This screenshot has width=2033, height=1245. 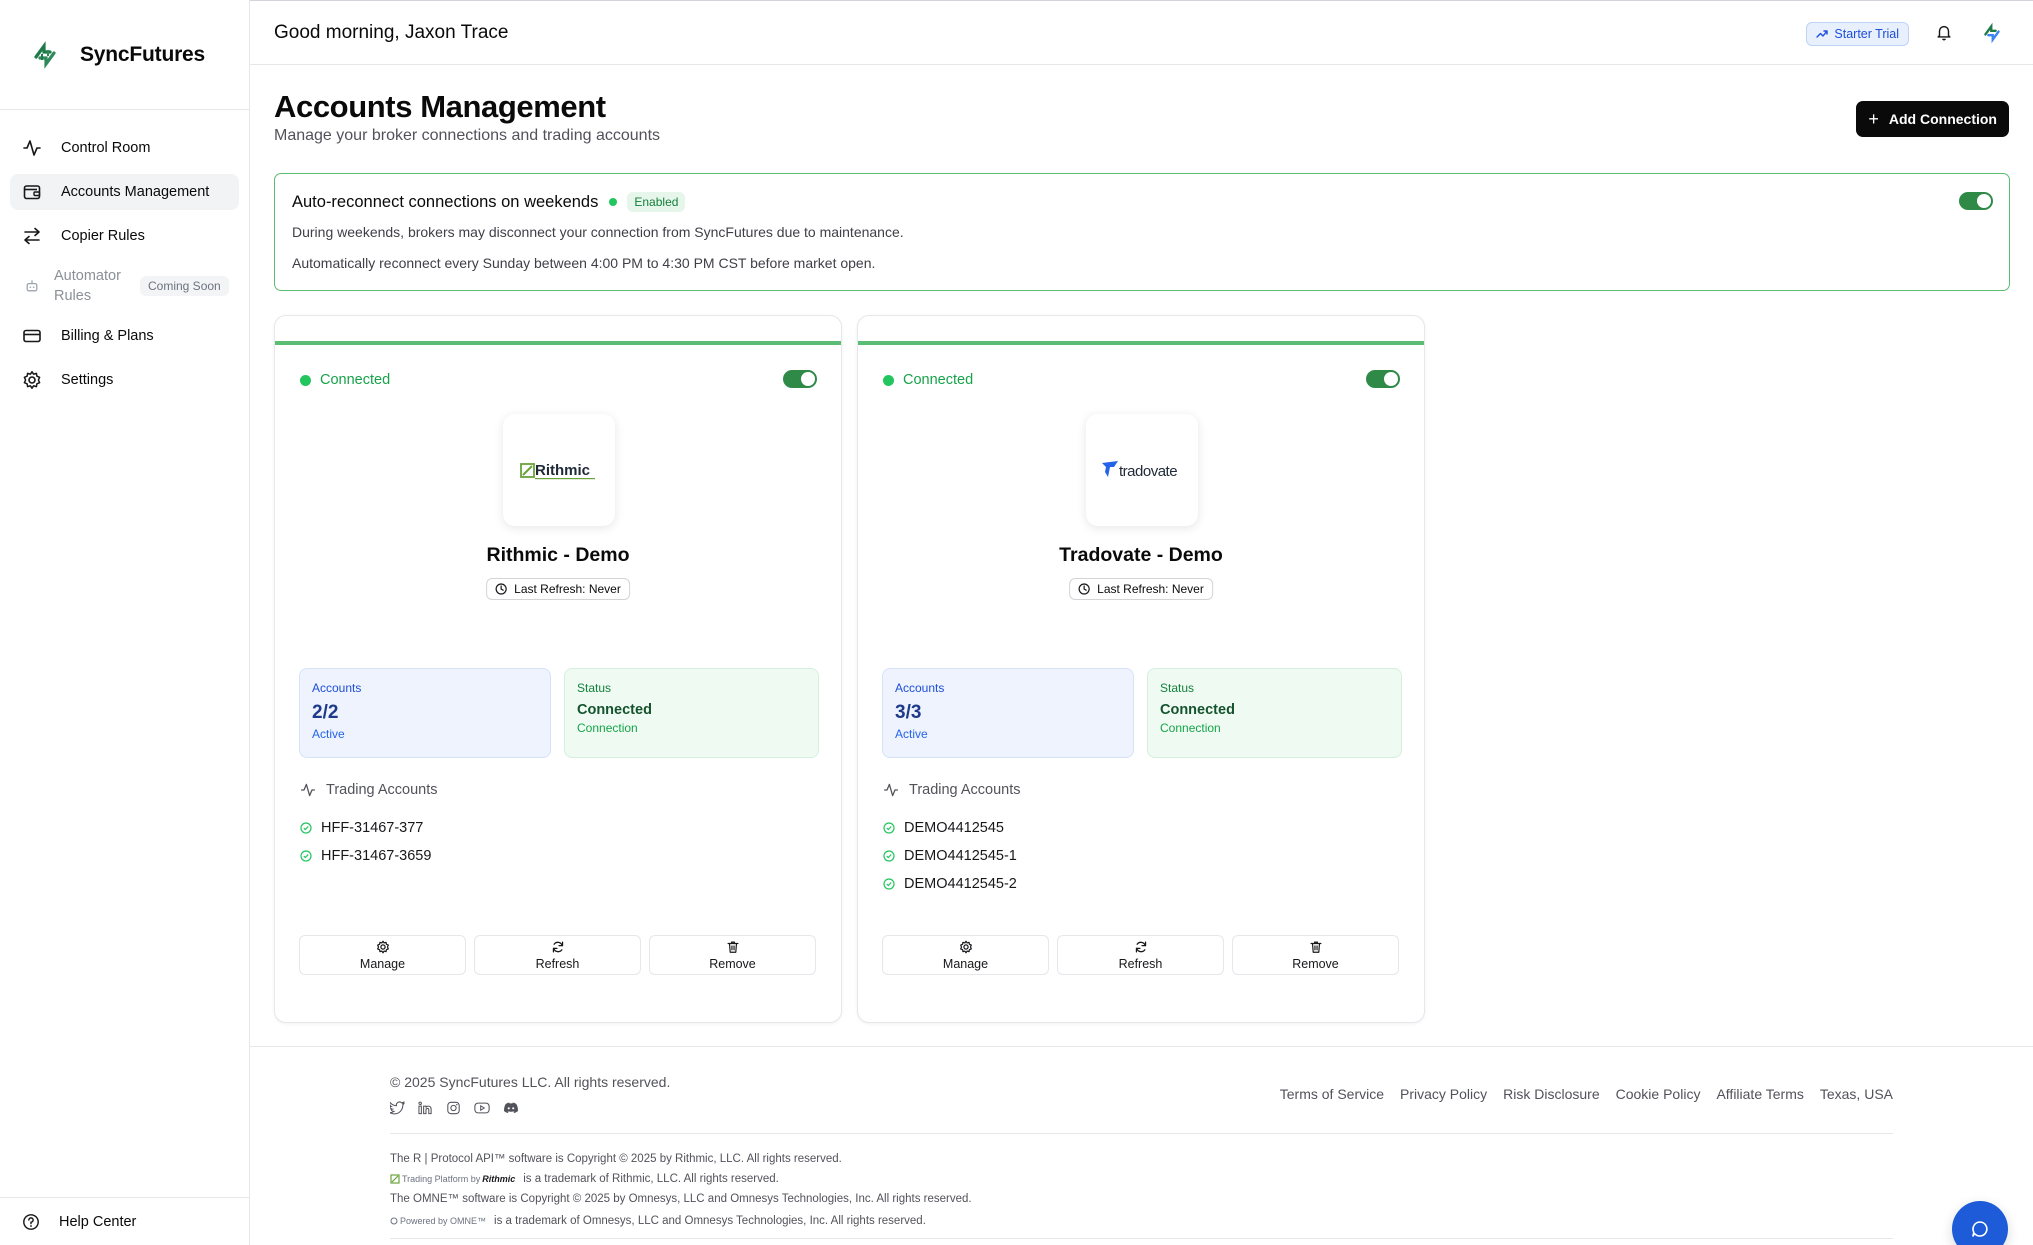 What do you see at coordinates (124, 55) in the screenshot?
I see `brand: SyncFutures` at bounding box center [124, 55].